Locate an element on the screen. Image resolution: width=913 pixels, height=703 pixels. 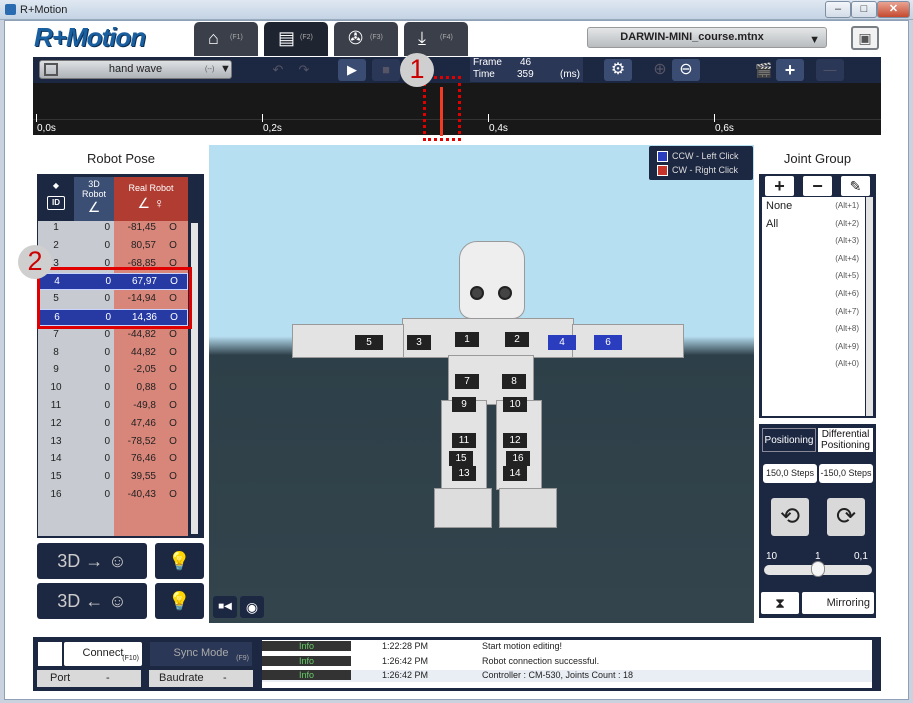
zoom-in-button: ⊕ is located at coordinates (660, 70).